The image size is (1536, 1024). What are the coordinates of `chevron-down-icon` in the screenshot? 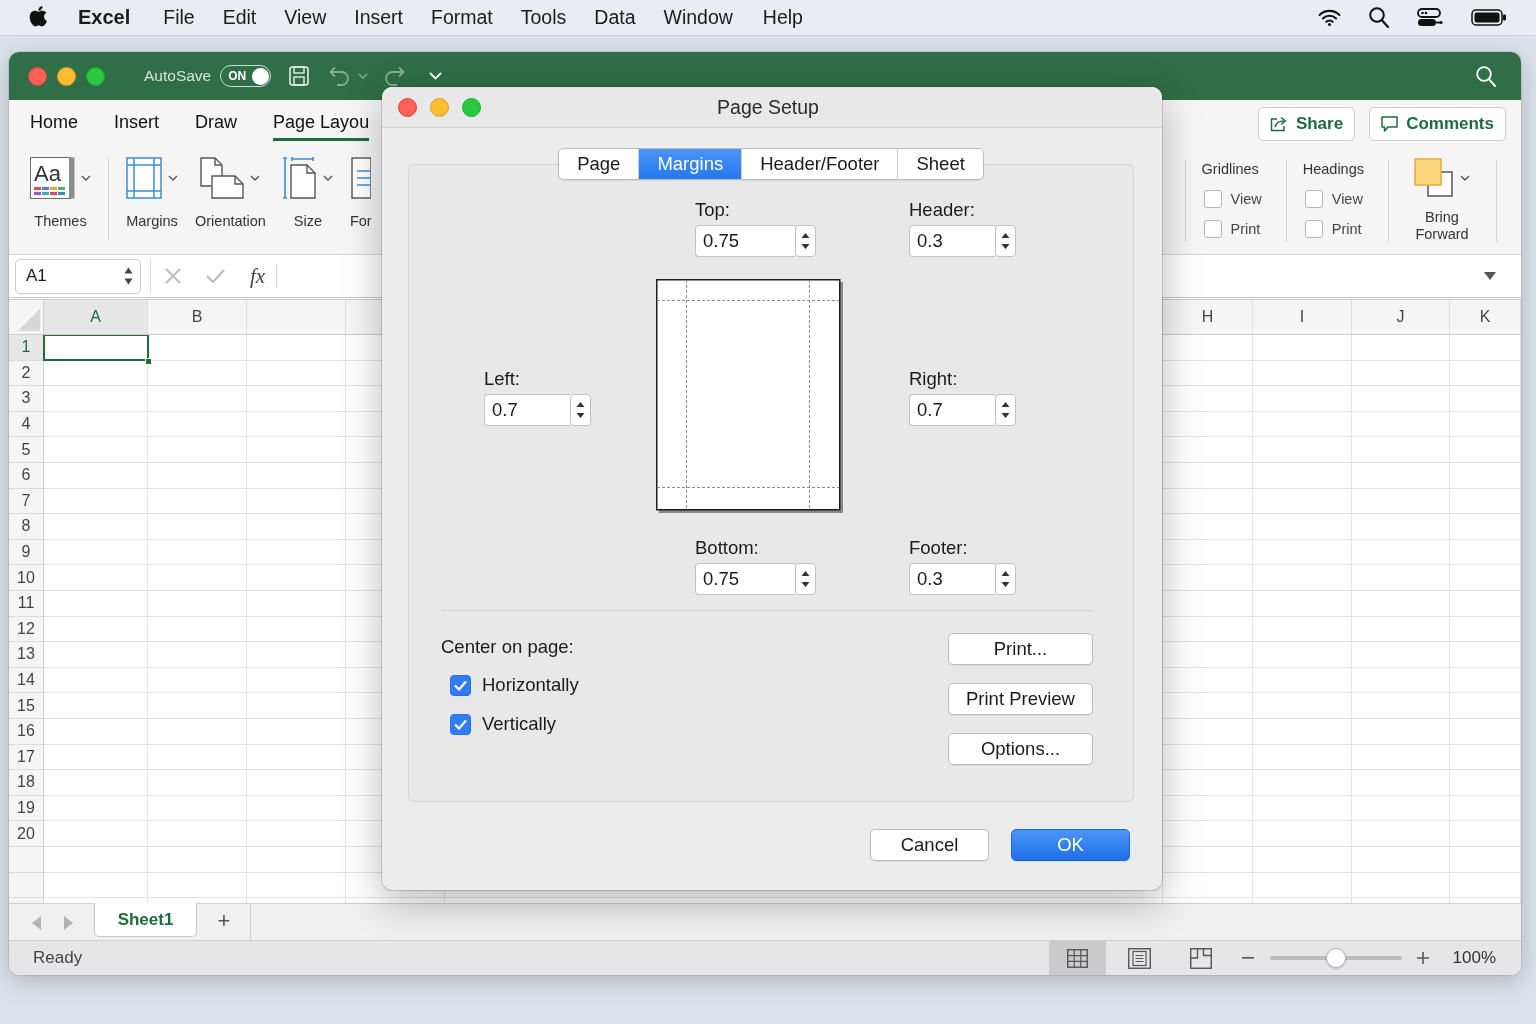 It's located at (436, 76).